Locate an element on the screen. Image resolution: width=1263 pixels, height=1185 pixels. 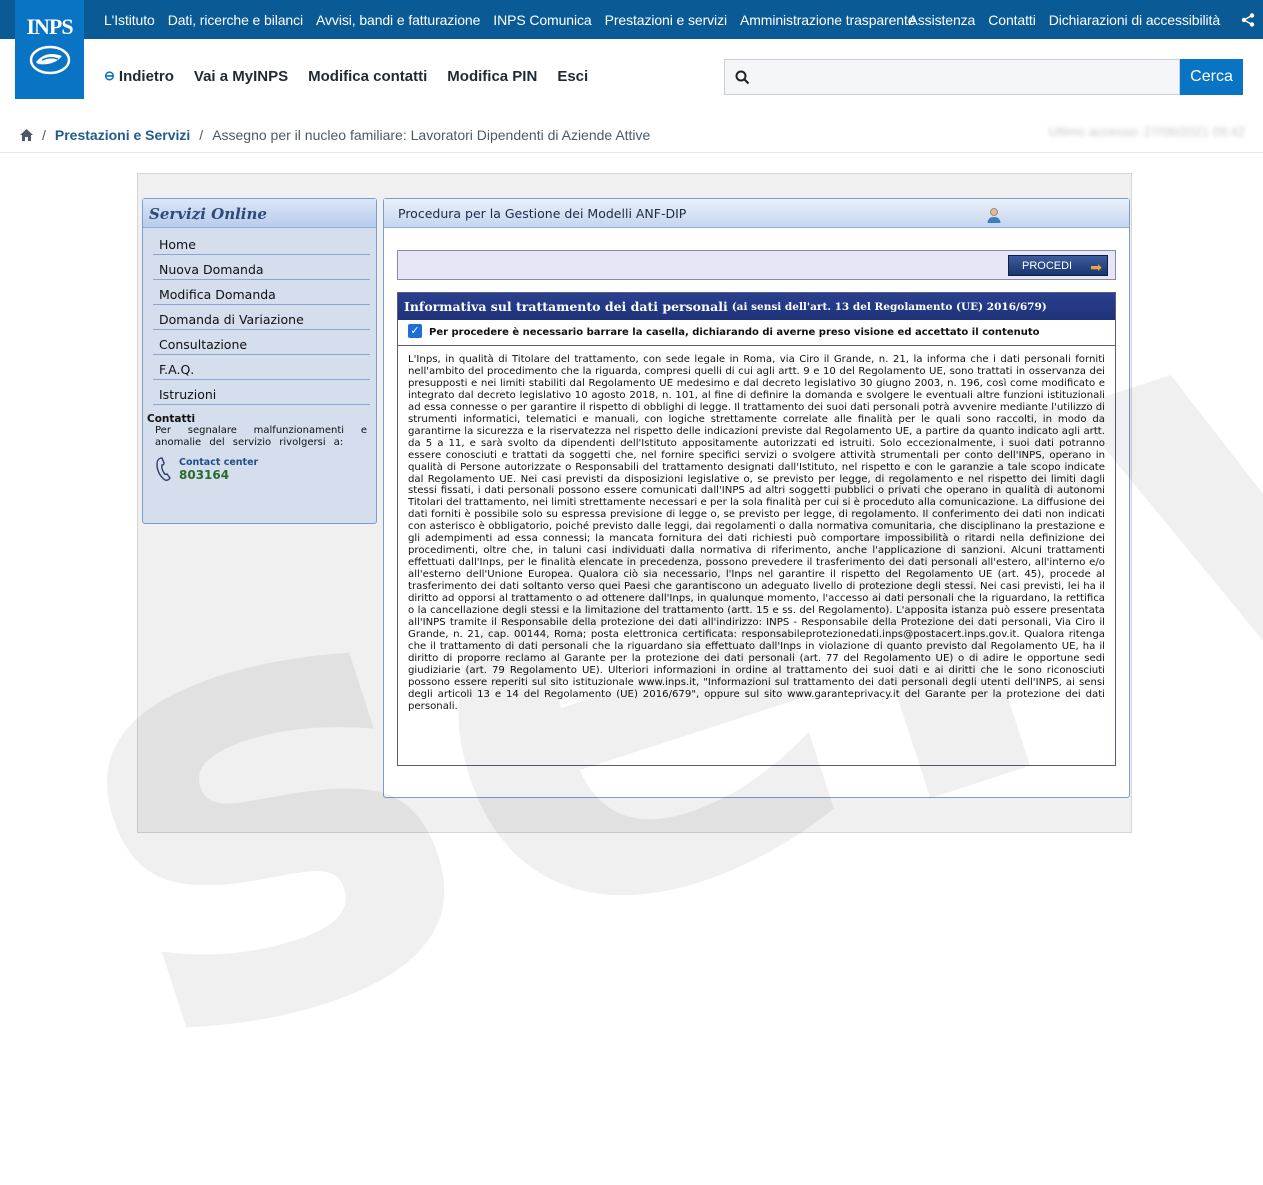
search-icon is located at coordinates (742, 77).